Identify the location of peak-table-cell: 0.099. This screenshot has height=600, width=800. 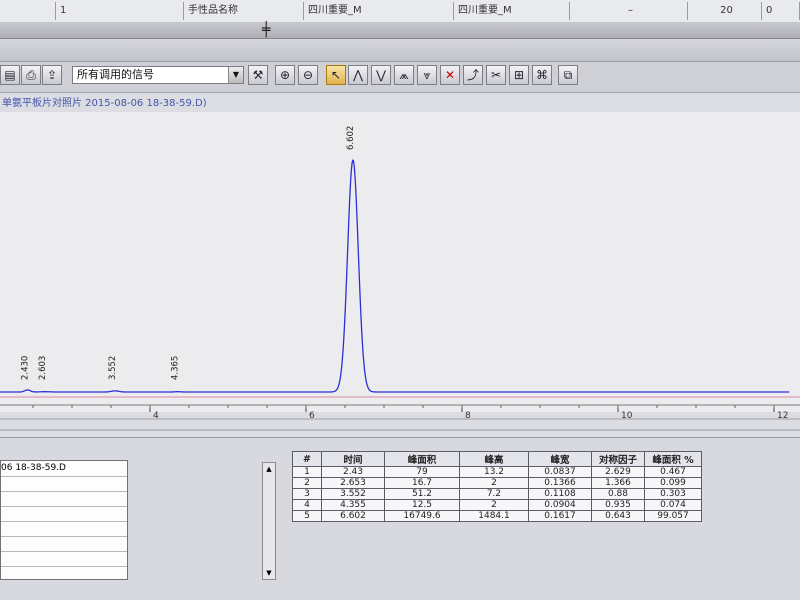
(673, 483).